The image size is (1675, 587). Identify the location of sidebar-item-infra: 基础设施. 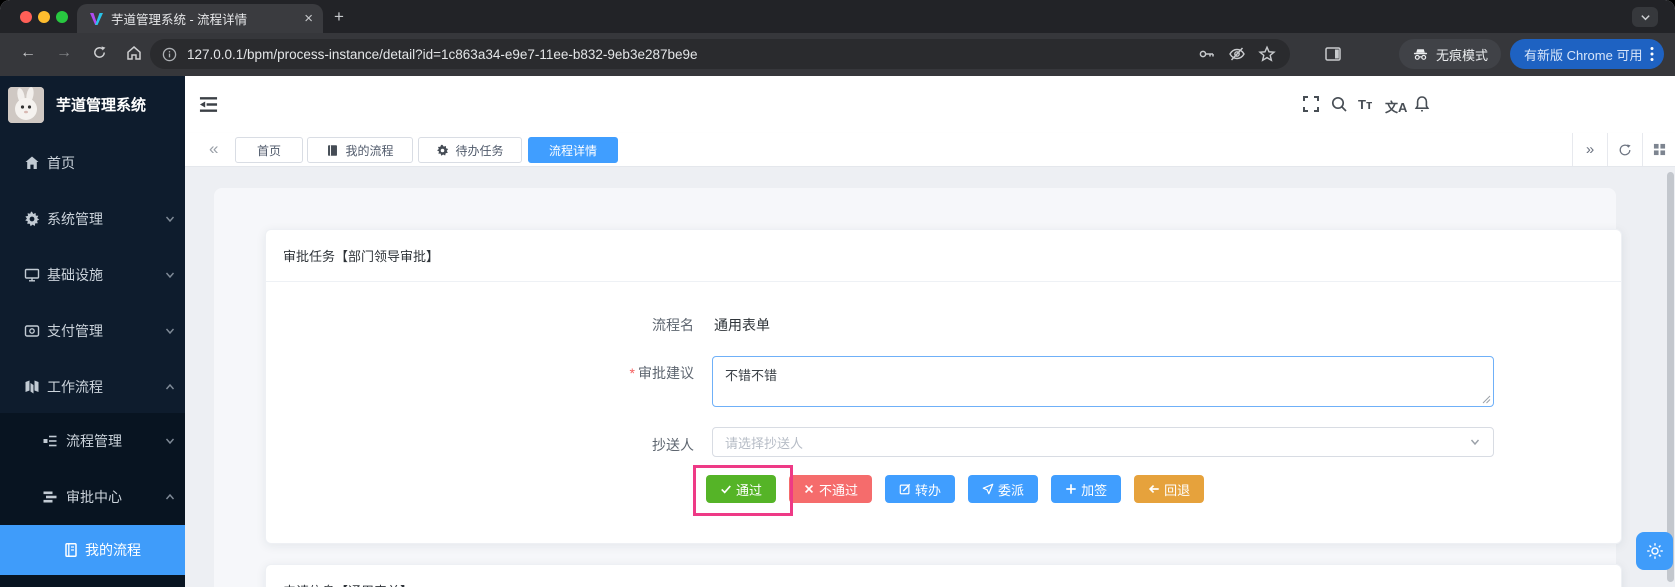
(92, 275).